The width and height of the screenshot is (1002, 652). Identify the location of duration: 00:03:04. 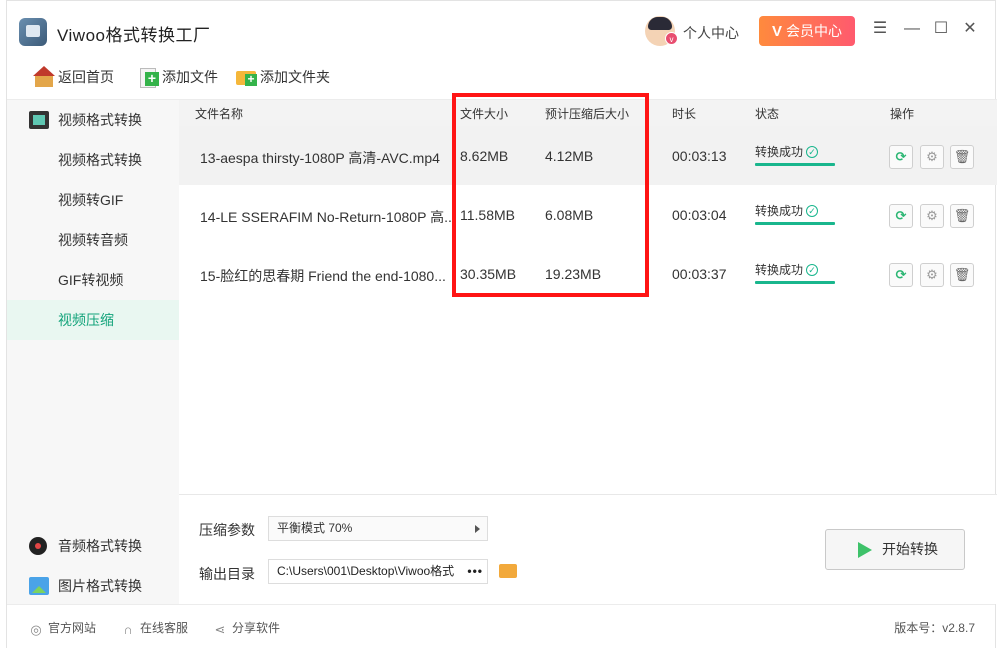
(699, 215).